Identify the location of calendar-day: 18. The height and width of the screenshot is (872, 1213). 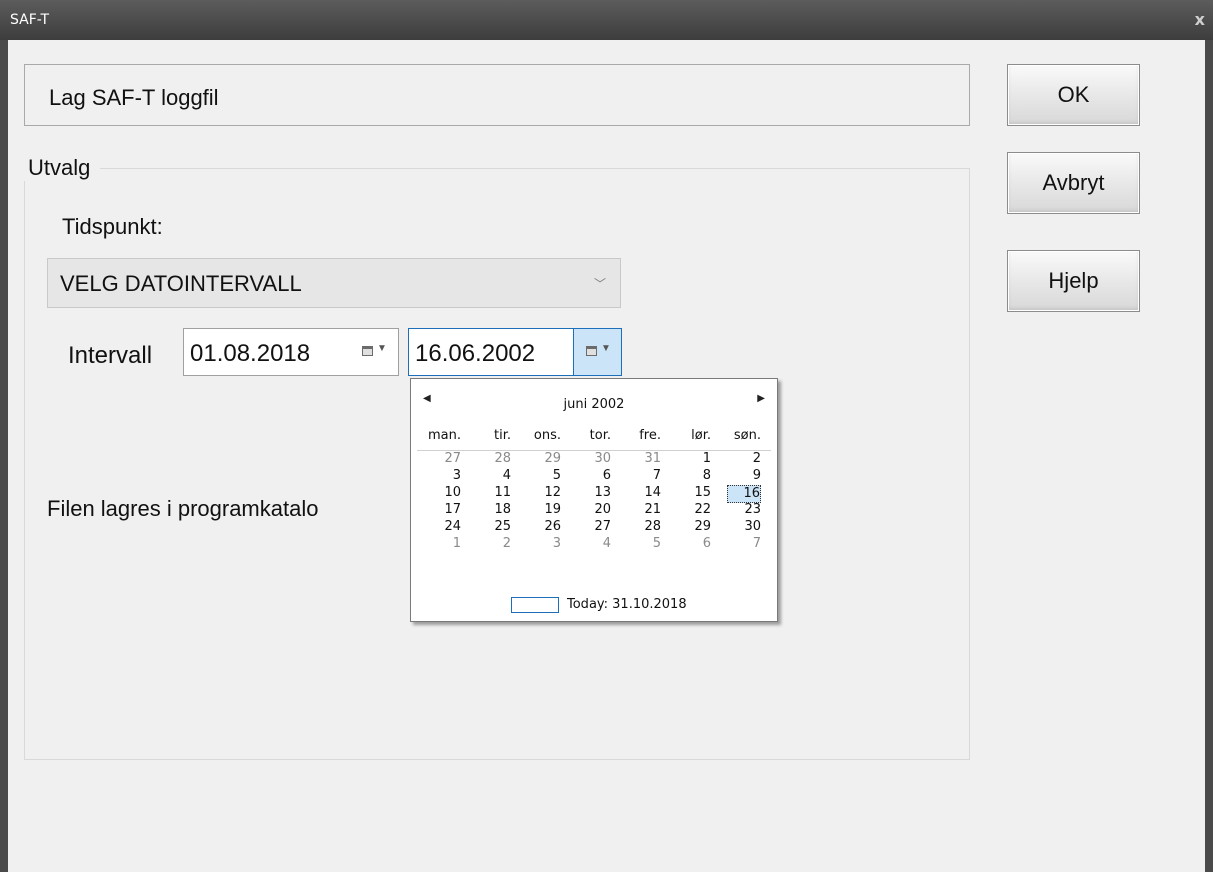
(494, 510).